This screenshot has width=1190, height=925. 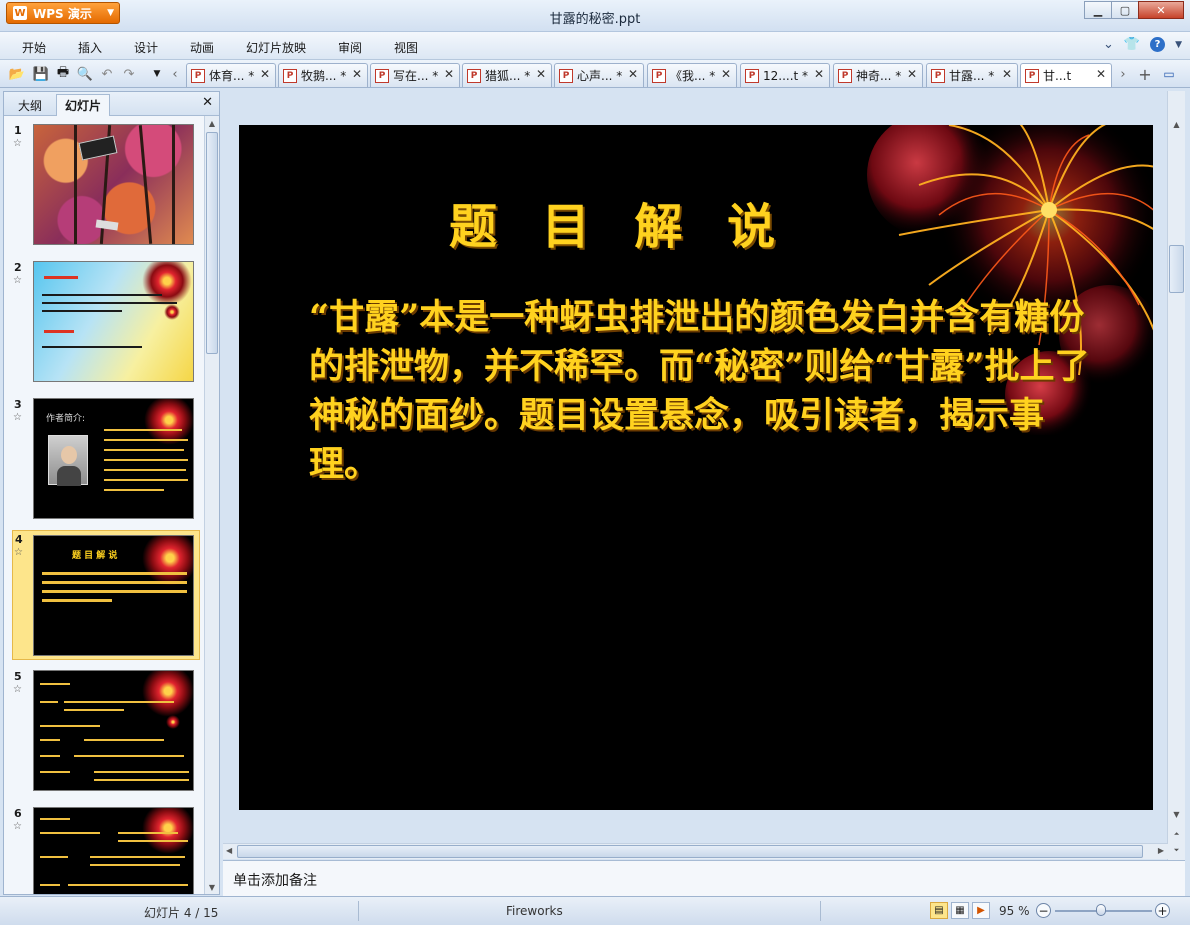 I want to click on document-tab-active: P 甘...t ✕, so click(x=1066, y=75).